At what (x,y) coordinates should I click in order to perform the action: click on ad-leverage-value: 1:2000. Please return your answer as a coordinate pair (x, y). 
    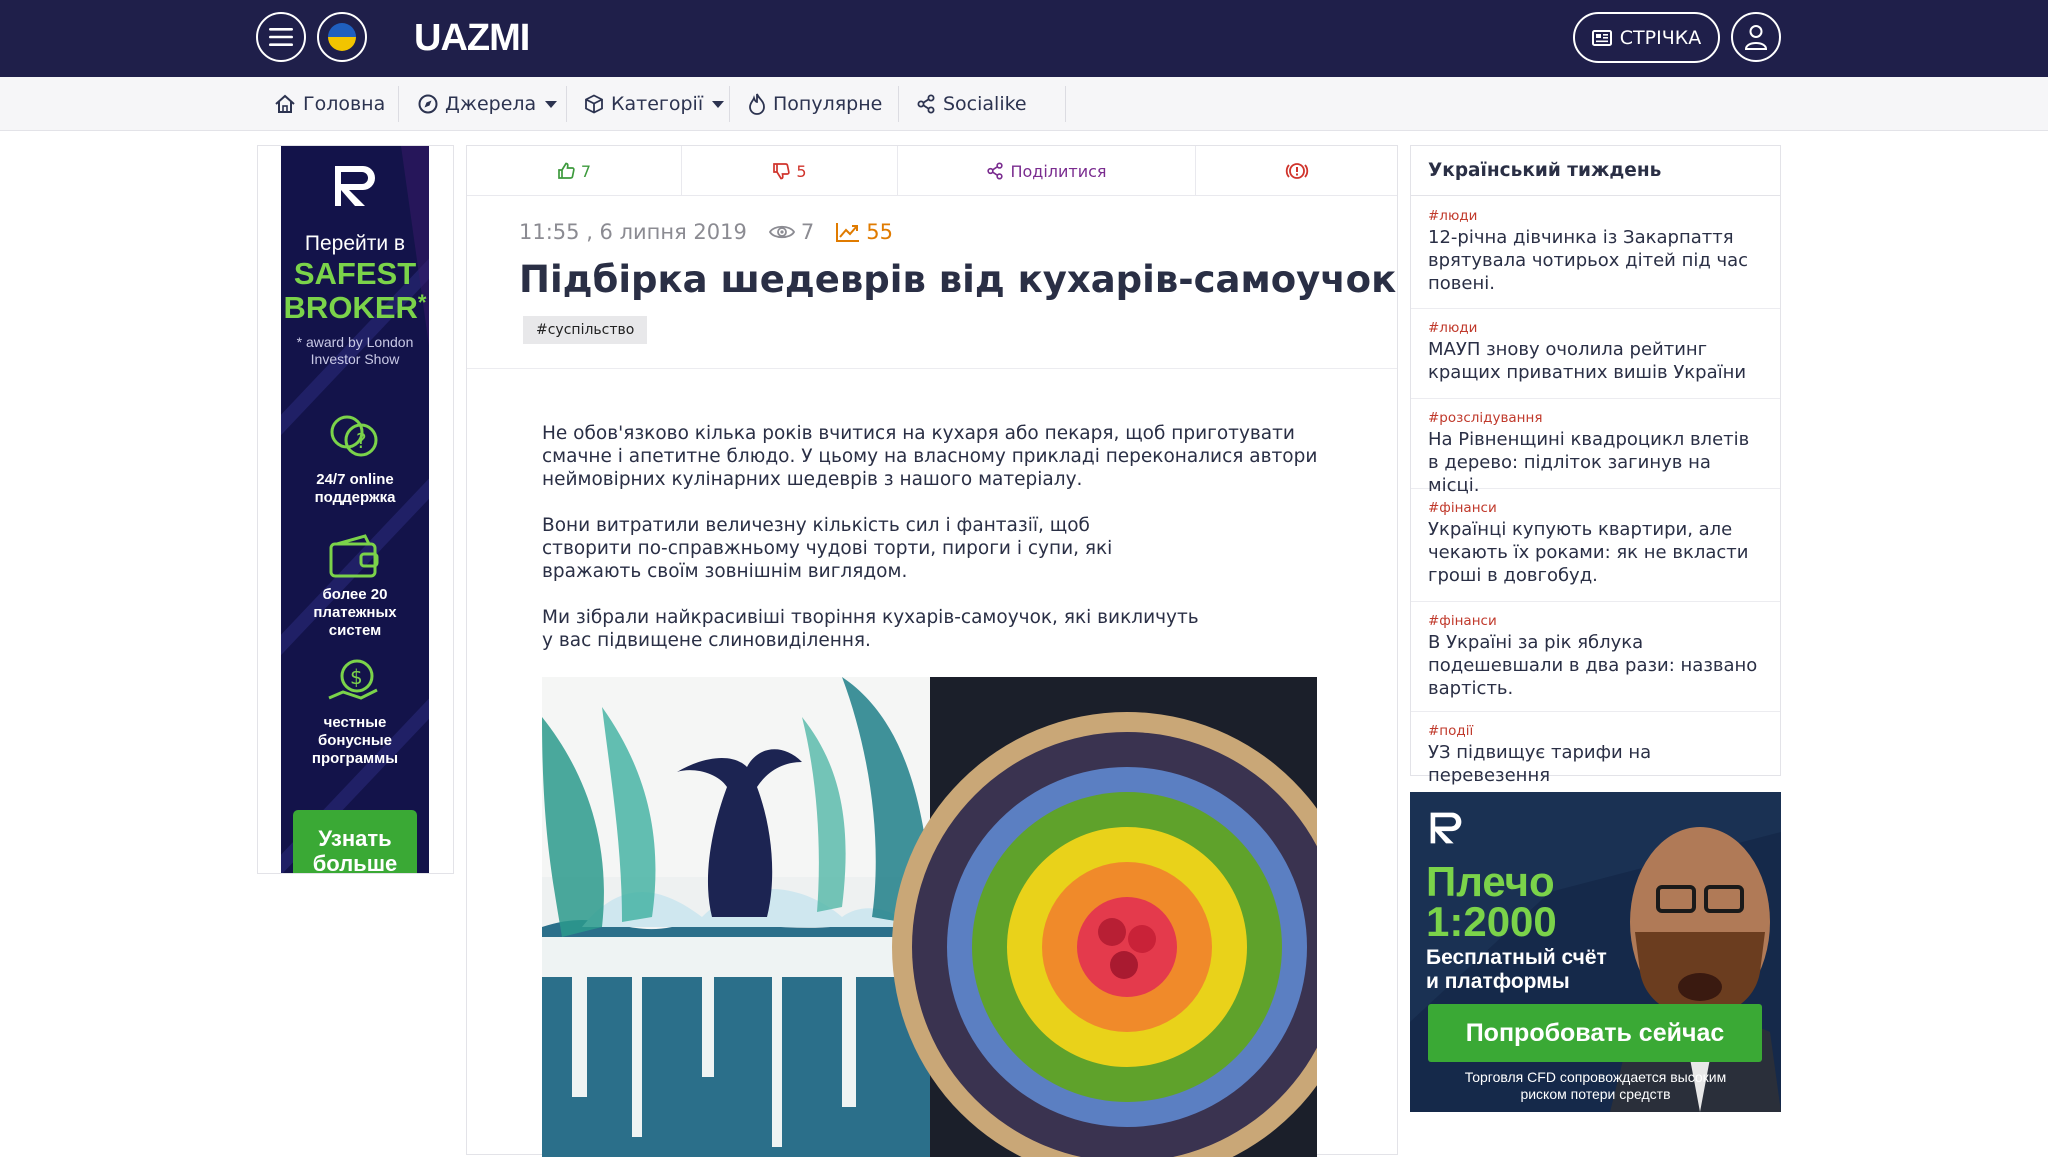
    Looking at the image, I should click on (1491, 921).